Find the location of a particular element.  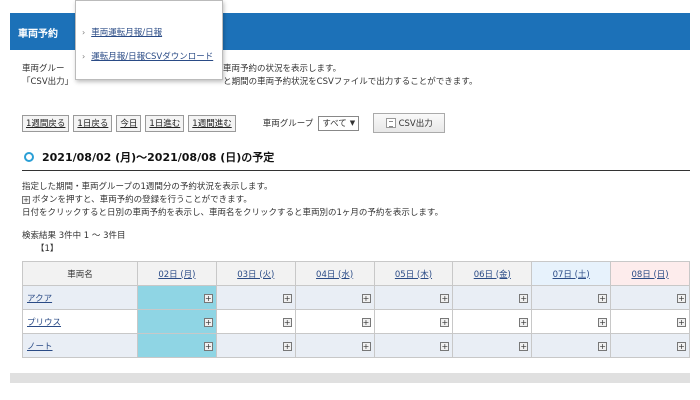

prev-week-button: 1週間戻る is located at coordinates (46, 123).